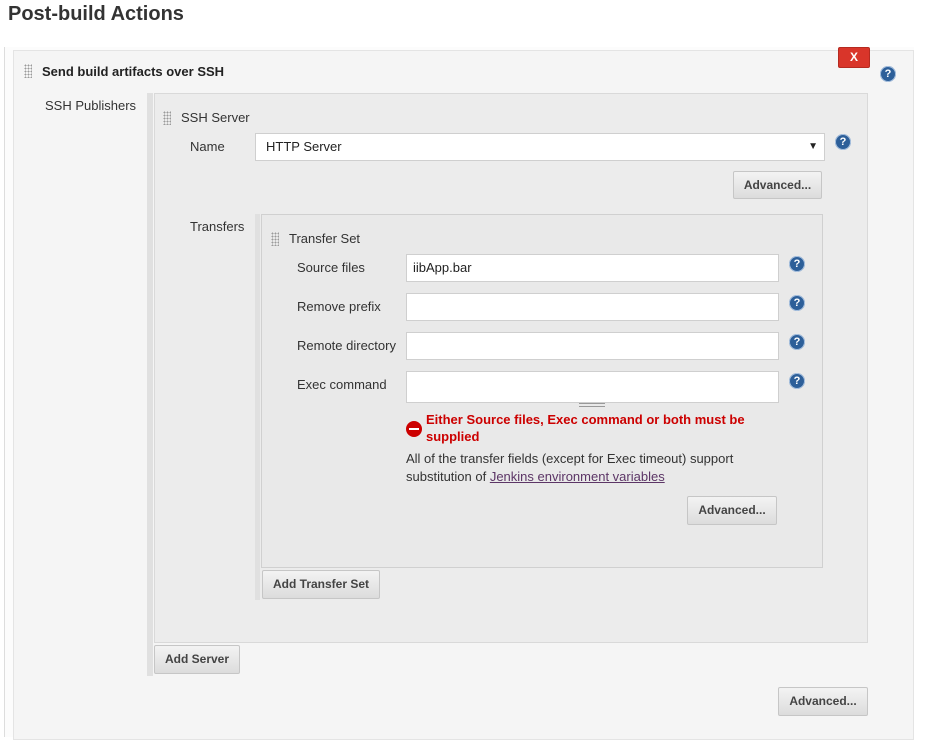 The image size is (927, 740). I want to click on source-files-input: iibApp.bar, so click(592, 268).